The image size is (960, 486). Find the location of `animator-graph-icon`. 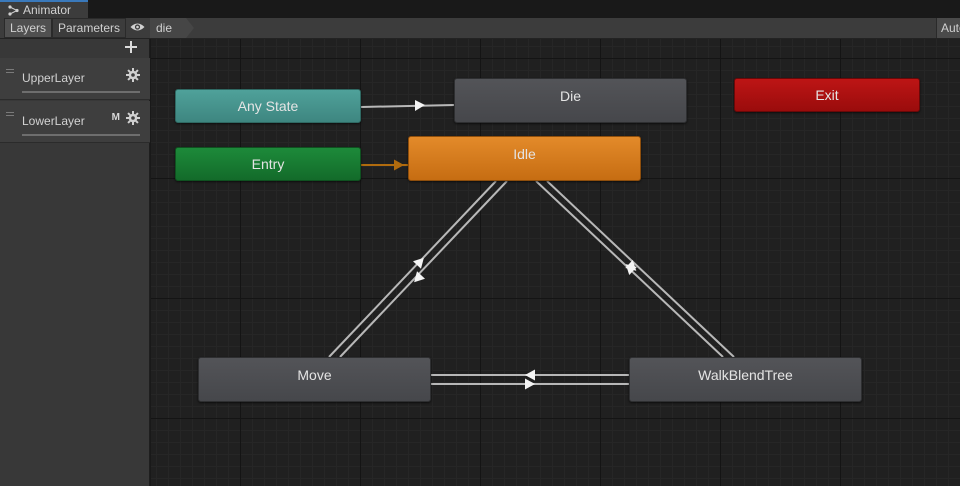

animator-graph-icon is located at coordinates (13, 10).